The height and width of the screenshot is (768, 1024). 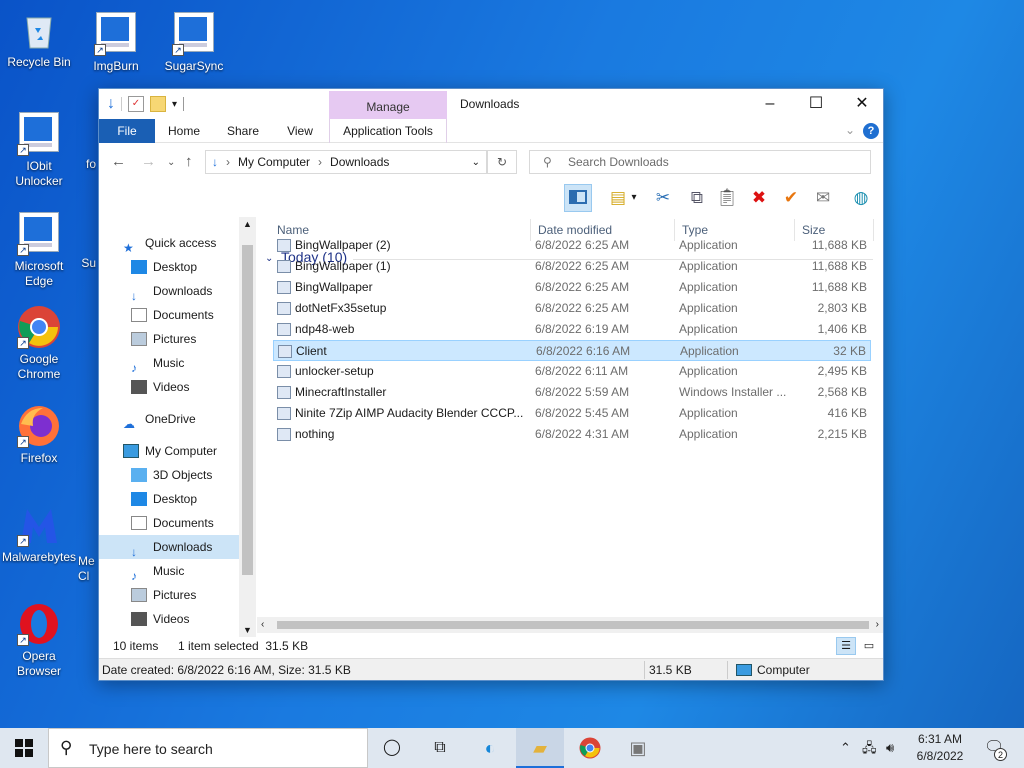 I want to click on desktop-icon-sugarsync: ↗ SugarSync, so click(x=194, y=42).